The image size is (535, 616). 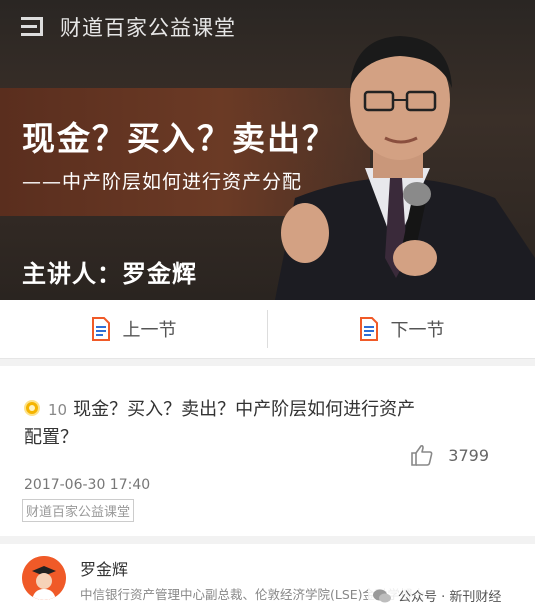 I want to click on prev-lesson-label: 上一节, so click(x=149, y=330).